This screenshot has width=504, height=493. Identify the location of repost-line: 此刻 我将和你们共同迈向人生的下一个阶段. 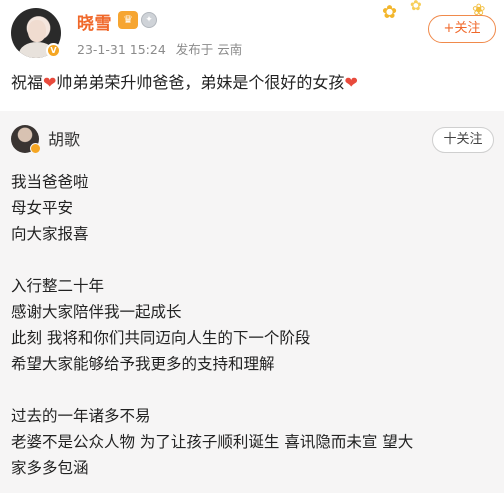
(161, 338).